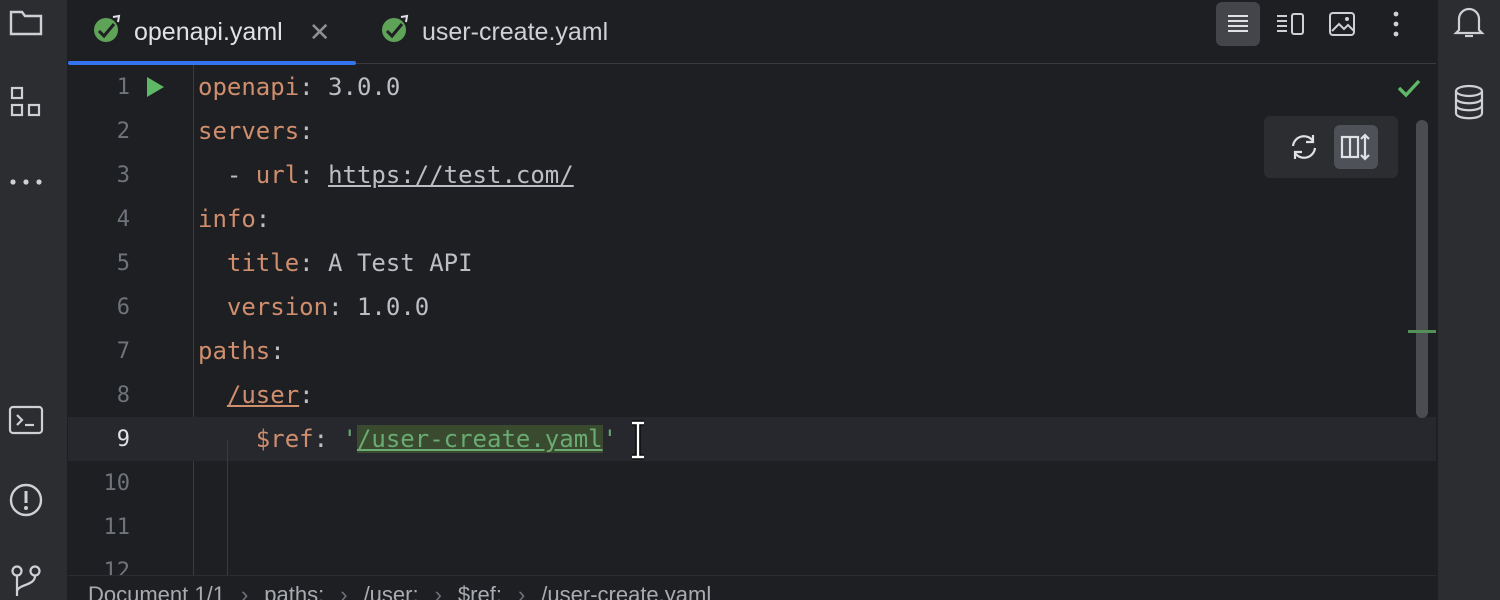 Image resolution: width=1500 pixels, height=600 pixels. Describe the element at coordinates (752, 527) in the screenshot. I see `code-line: 11` at that location.